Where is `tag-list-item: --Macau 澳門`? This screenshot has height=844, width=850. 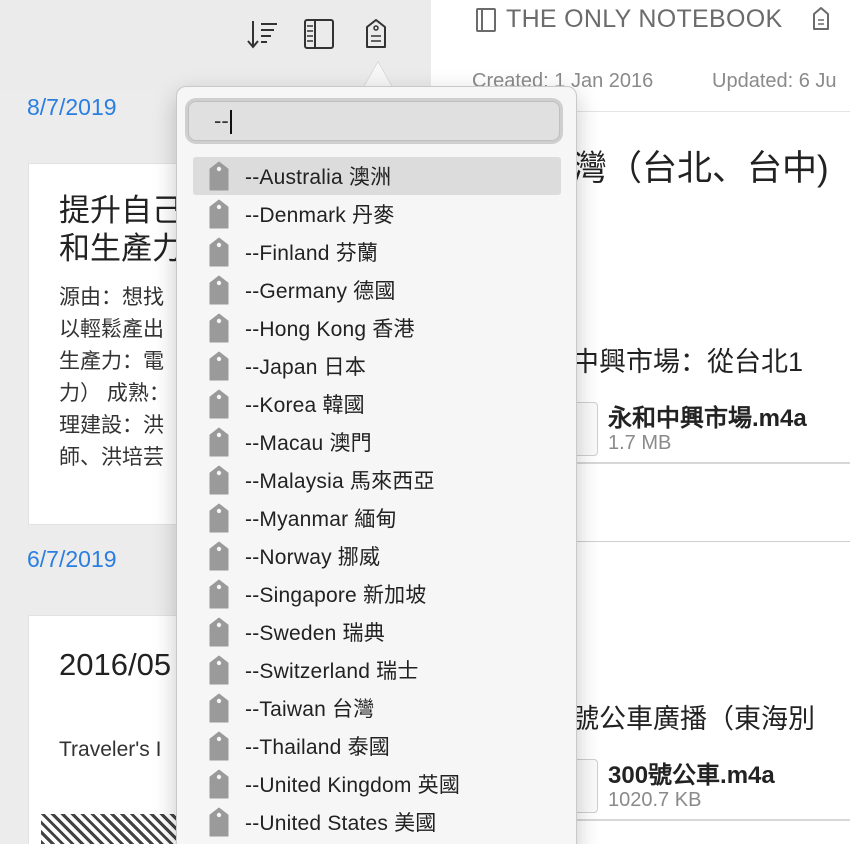
tag-list-item: --Macau 澳門 is located at coordinates (377, 442).